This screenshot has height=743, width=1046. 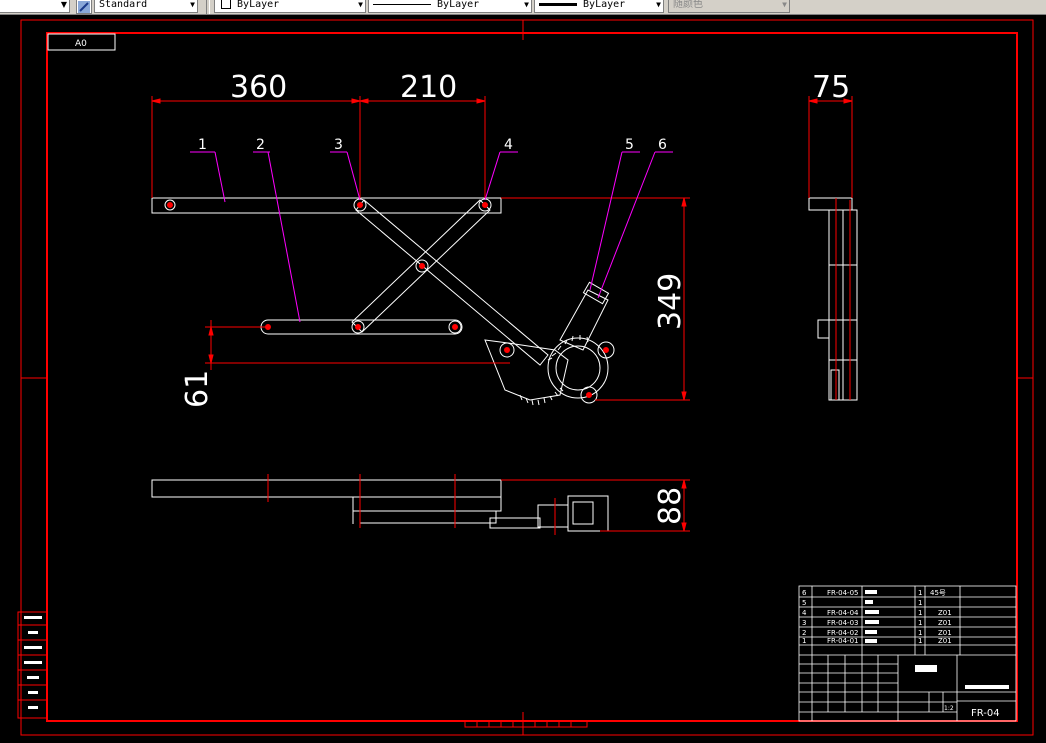 What do you see at coordinates (508, 145) in the screenshot?
I see `balloon-4: 4` at bounding box center [508, 145].